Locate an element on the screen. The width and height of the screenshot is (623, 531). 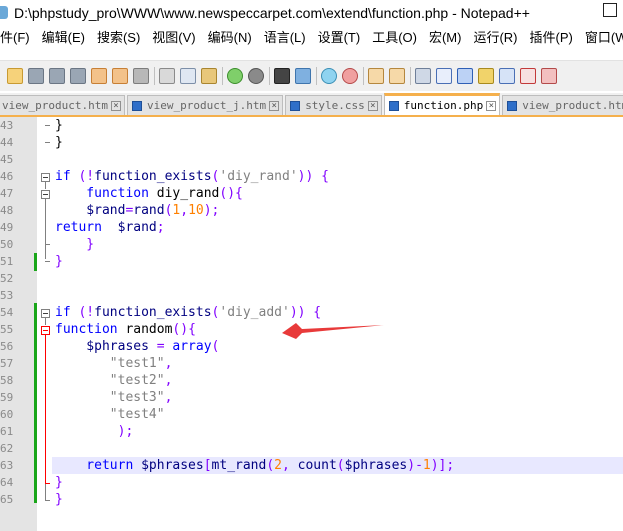
line-number: 61 is located at coordinates (7, 431).